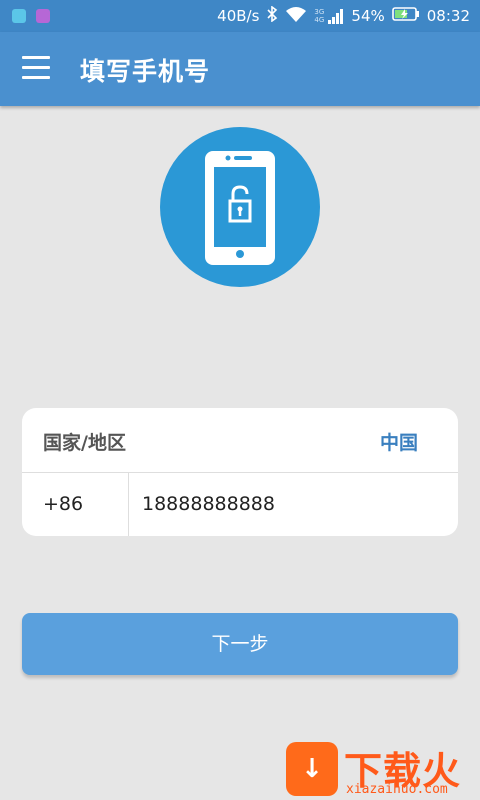 The height and width of the screenshot is (800, 480). I want to click on phone-unlock-illustration, so click(240, 207).